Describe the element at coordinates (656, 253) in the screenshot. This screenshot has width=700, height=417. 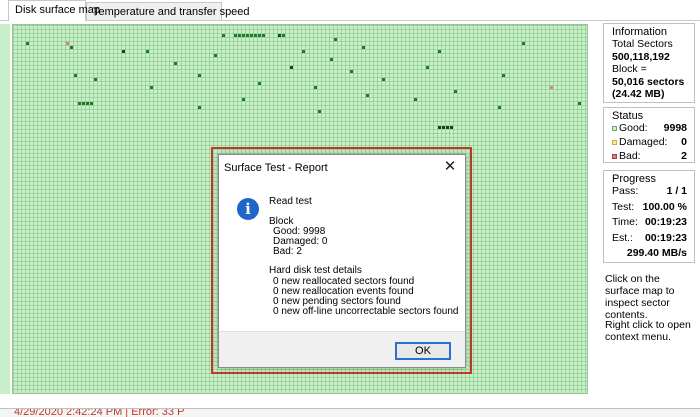
I see `transfer-speed-value: 299.40 MB/s` at that location.